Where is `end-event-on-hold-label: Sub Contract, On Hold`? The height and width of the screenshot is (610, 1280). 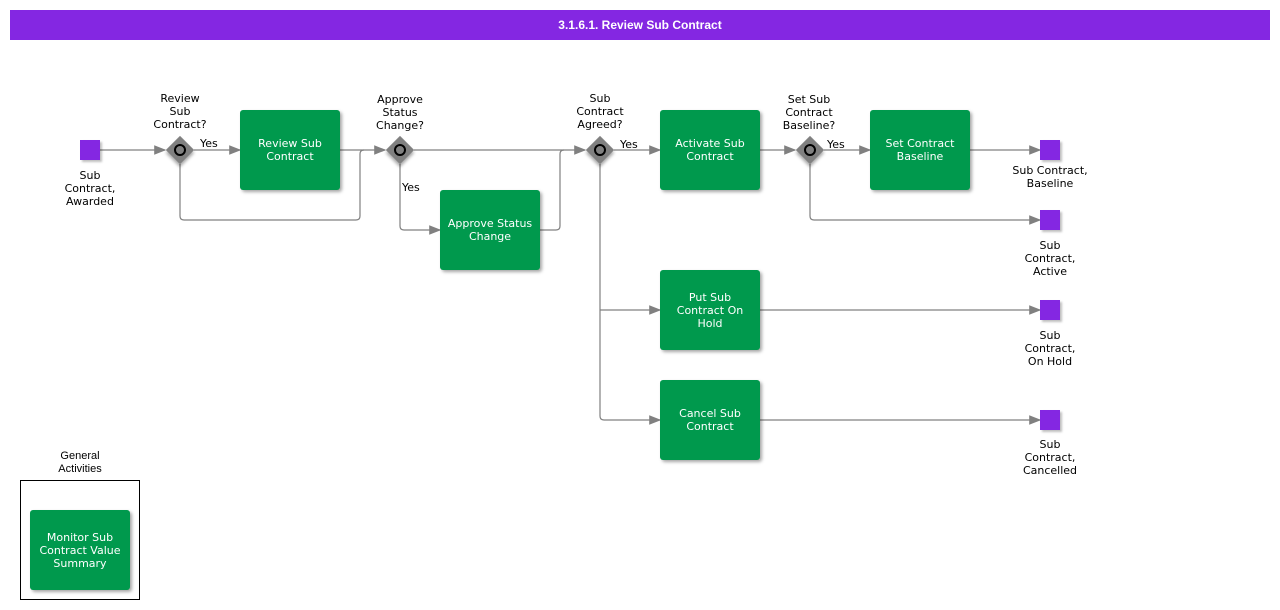 end-event-on-hold-label: Sub Contract, On Hold is located at coordinates (1050, 348).